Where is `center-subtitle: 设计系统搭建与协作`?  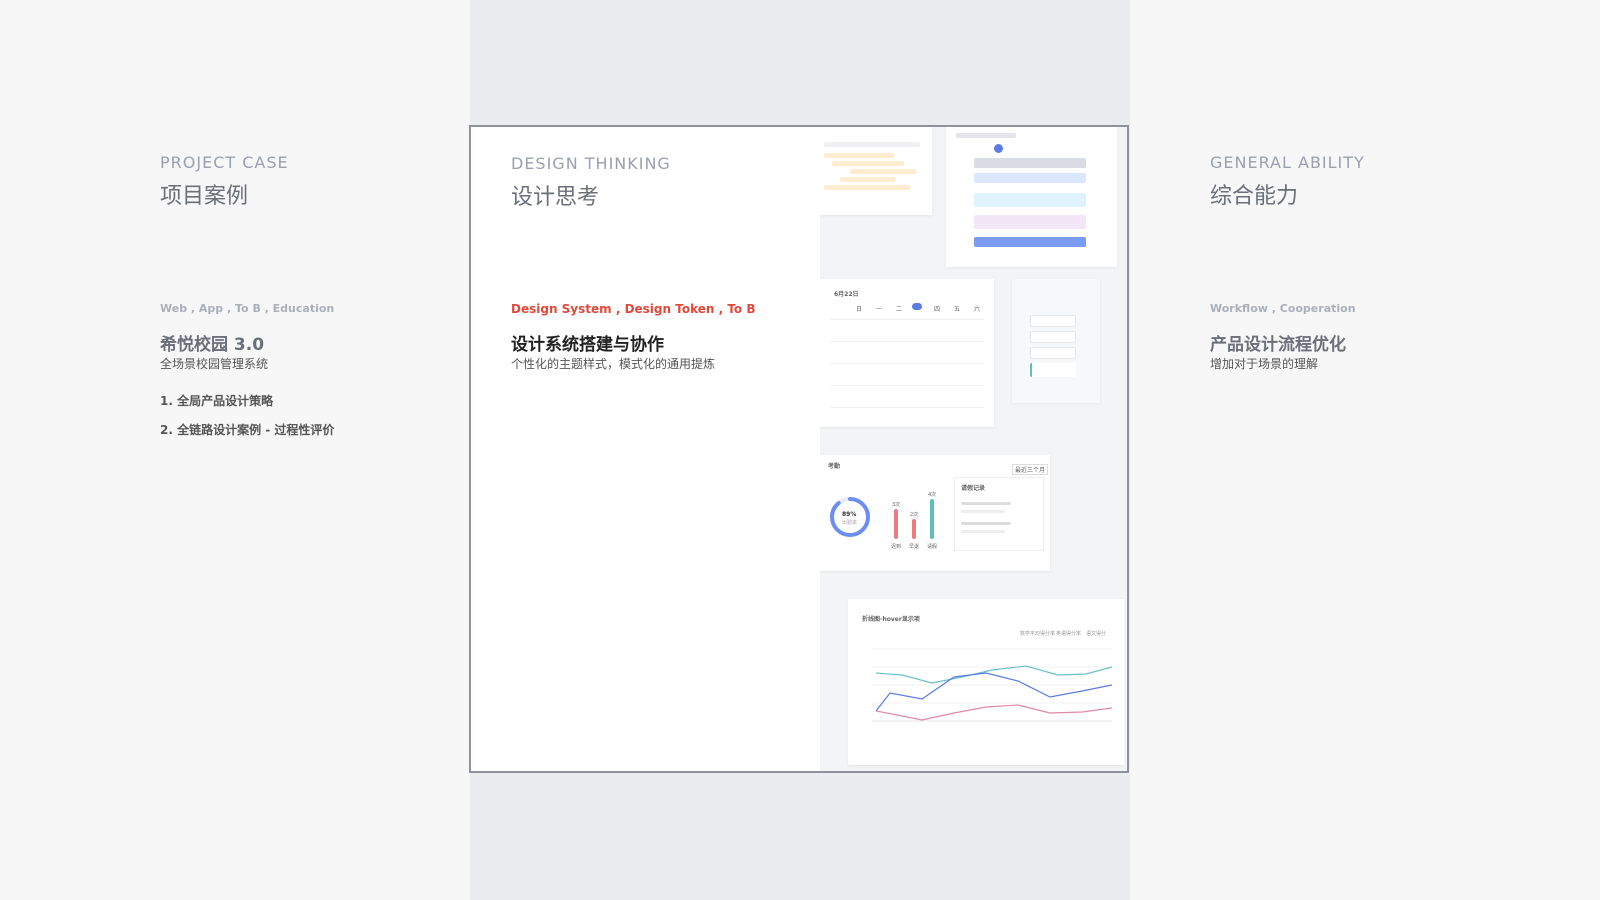
center-subtitle: 设计系统搭建与协作 is located at coordinates (587, 345).